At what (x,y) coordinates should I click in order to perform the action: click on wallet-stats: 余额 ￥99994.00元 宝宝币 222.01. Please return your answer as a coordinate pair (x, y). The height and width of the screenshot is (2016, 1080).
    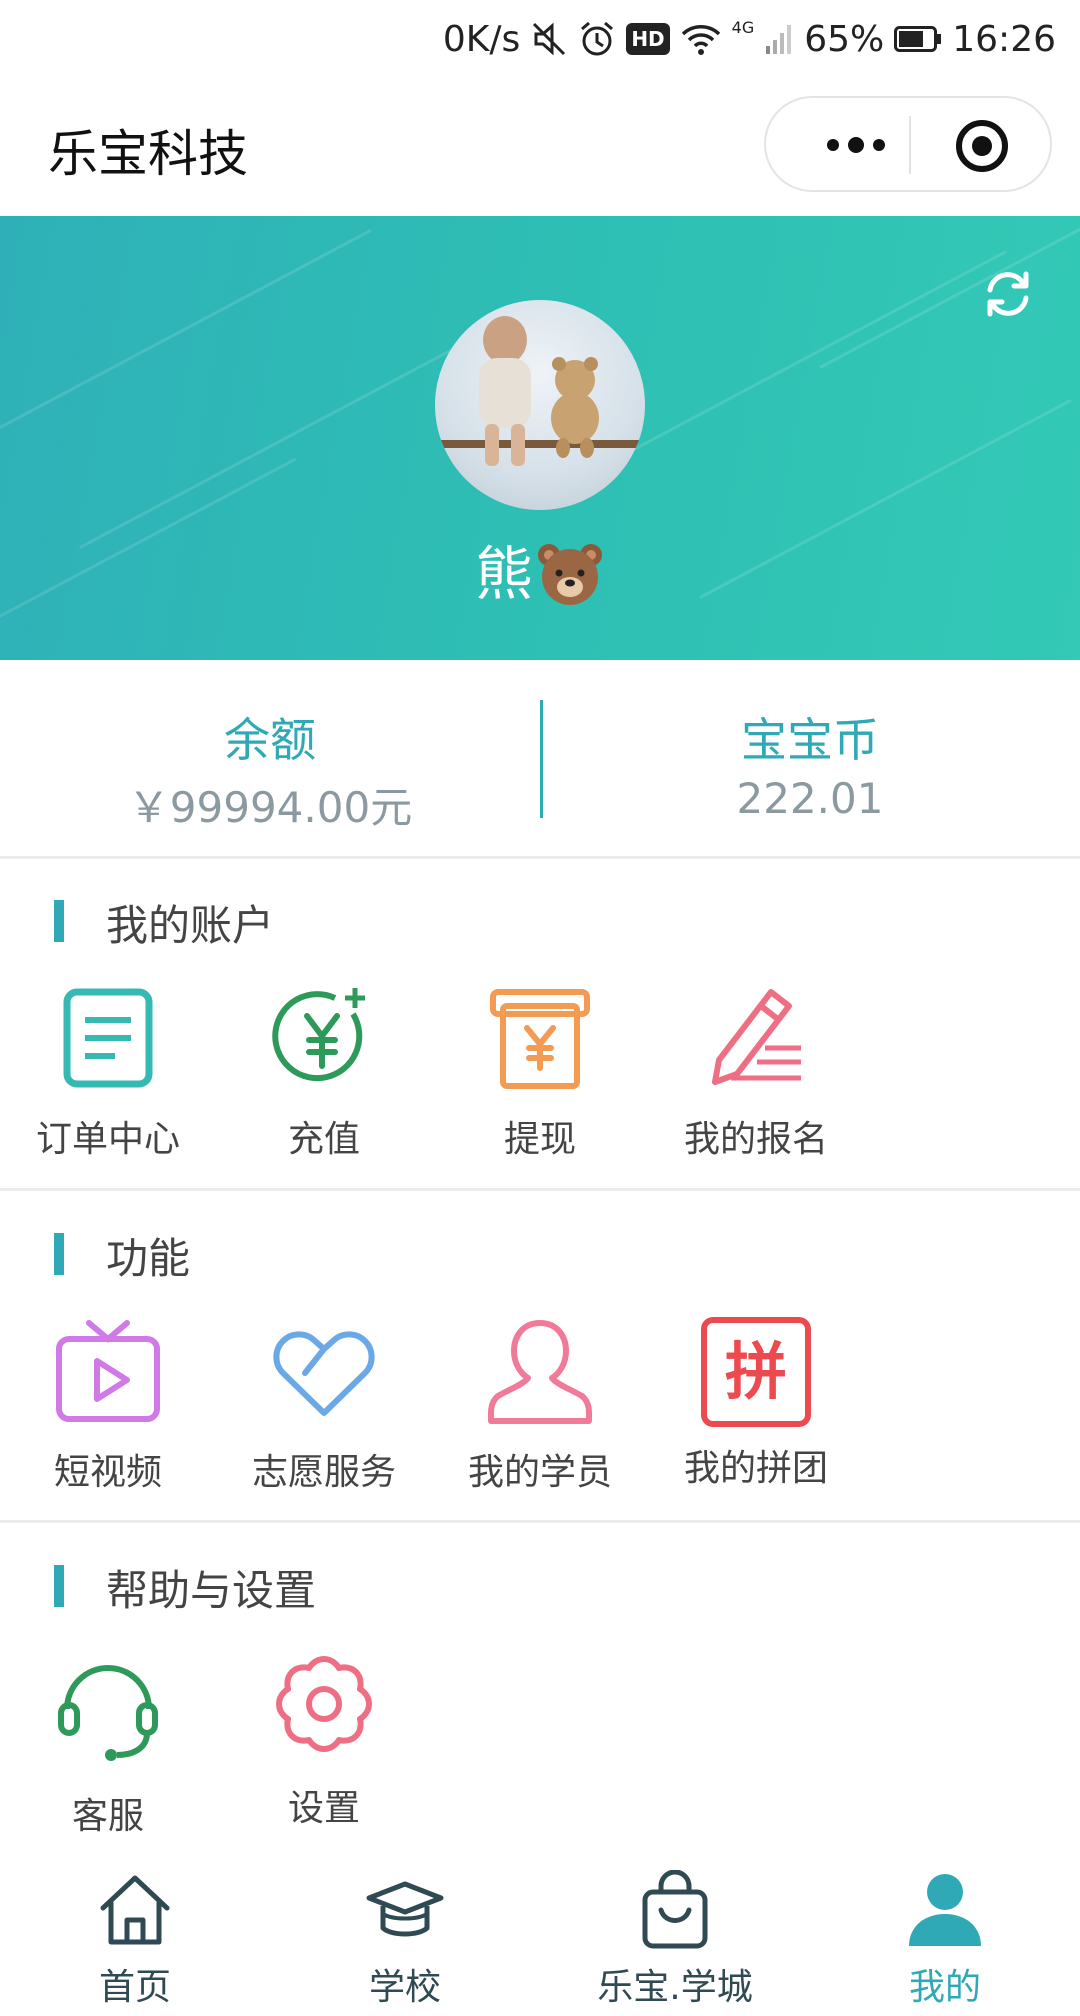
    Looking at the image, I should click on (540, 759).